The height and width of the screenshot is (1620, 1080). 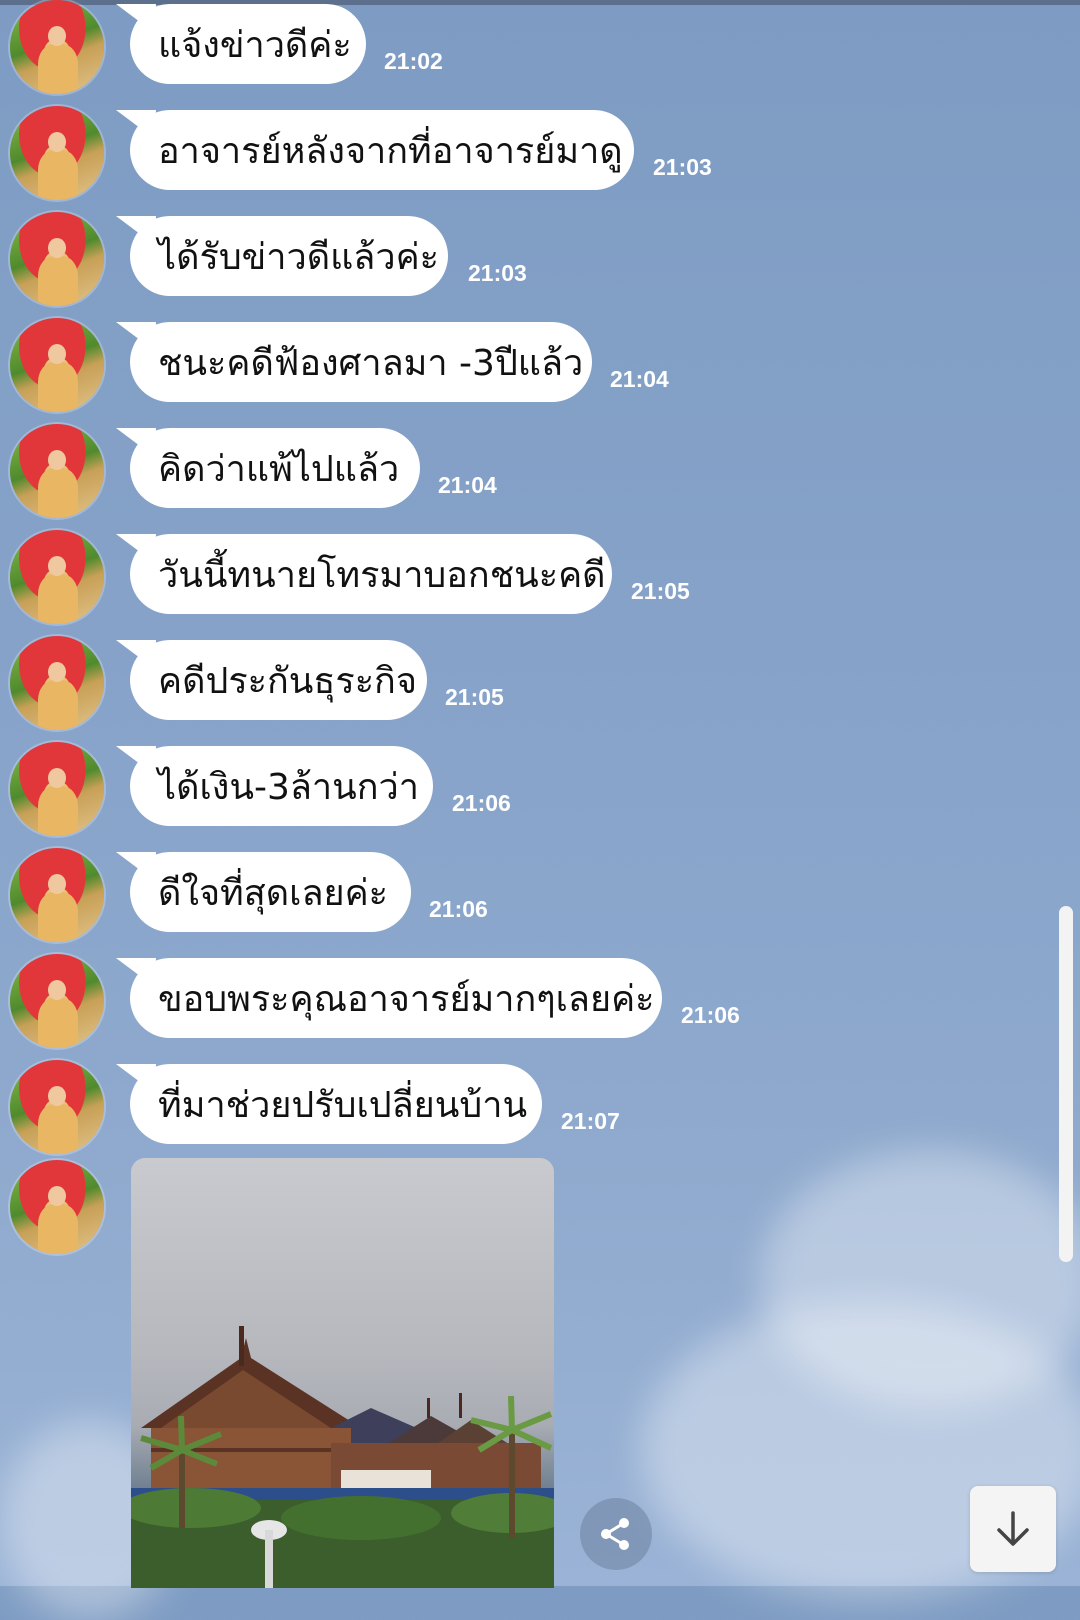 I want to click on chat-message: คิดว่าแพ้ไปแล้ว 21:04, so click(x=540, y=474).